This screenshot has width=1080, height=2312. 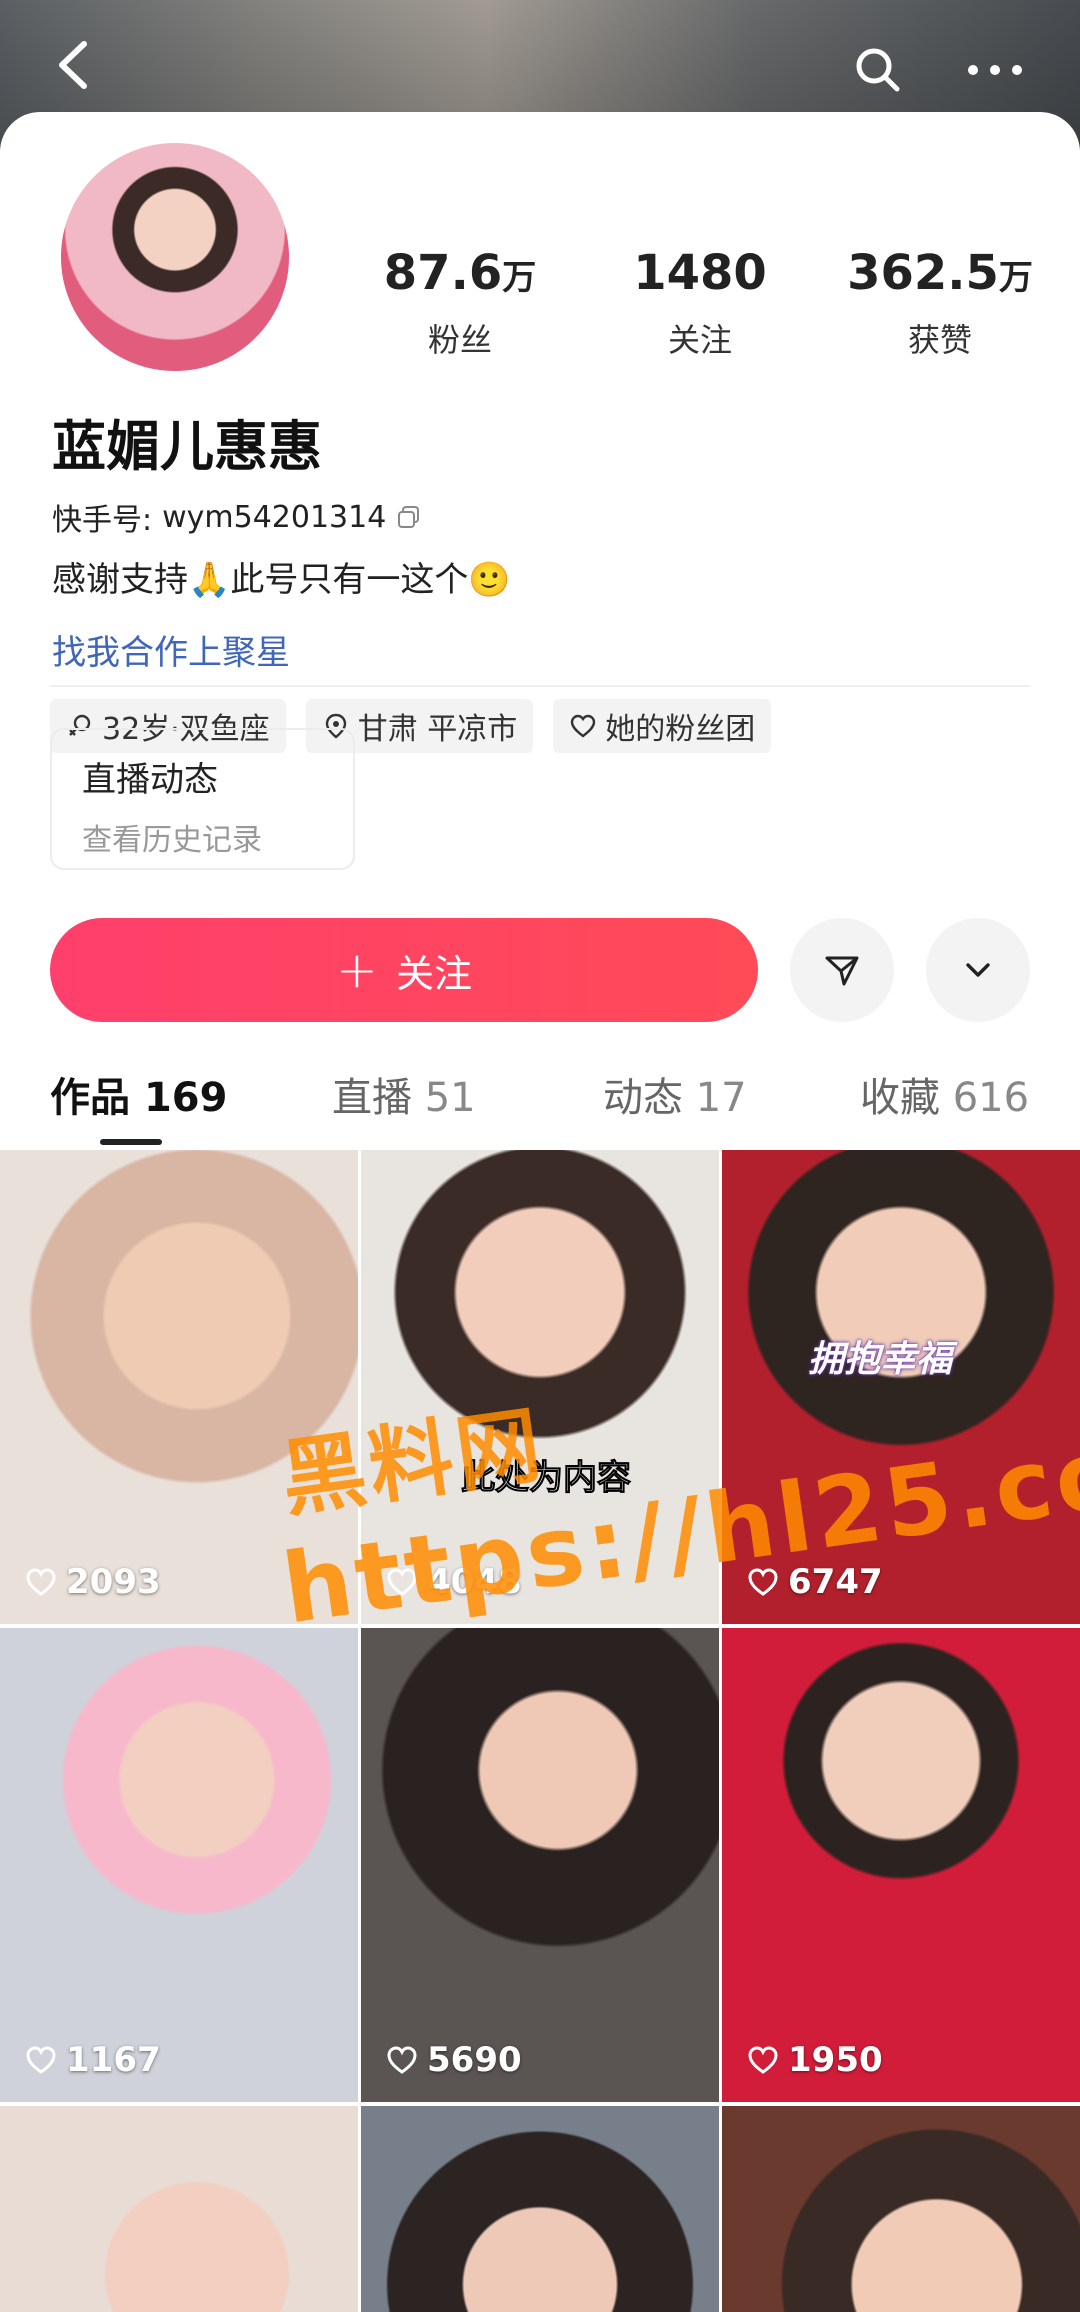 I want to click on tab-works-count: 169, so click(x=185, y=1098).